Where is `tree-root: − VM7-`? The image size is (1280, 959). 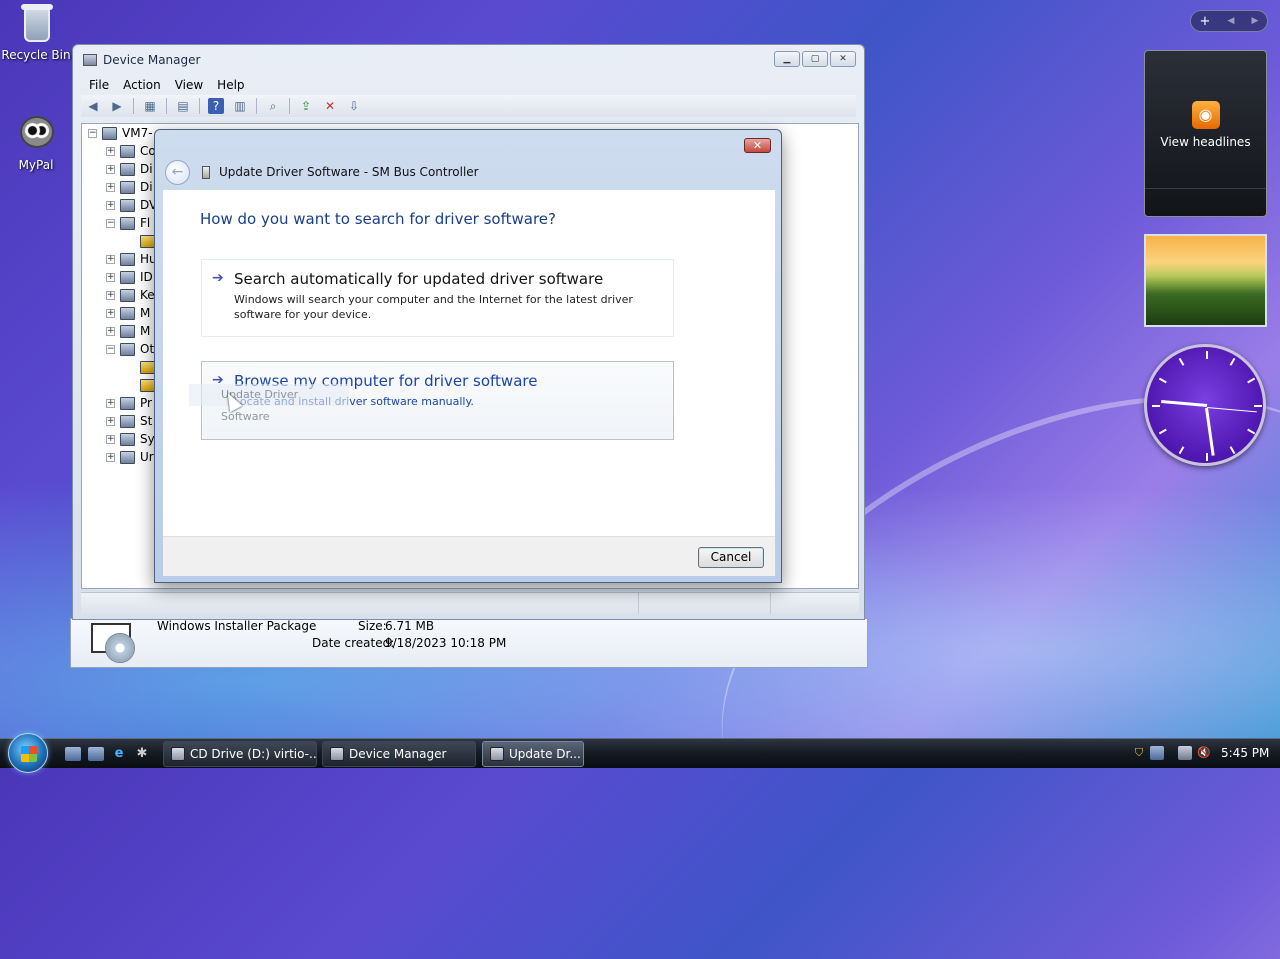
tree-root: − VM7- is located at coordinates (120, 133).